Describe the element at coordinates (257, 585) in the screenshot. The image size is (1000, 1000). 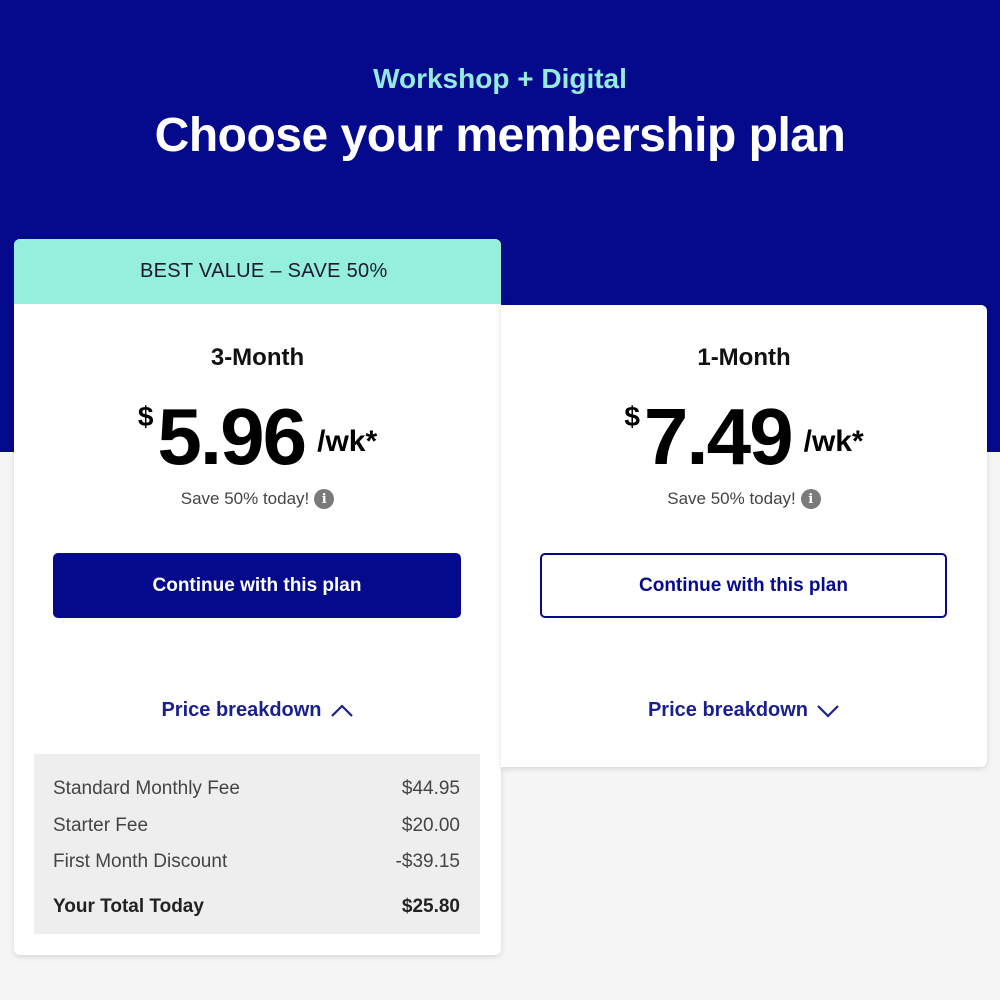
I see `continue-3-month-button: Continue with this plan` at that location.